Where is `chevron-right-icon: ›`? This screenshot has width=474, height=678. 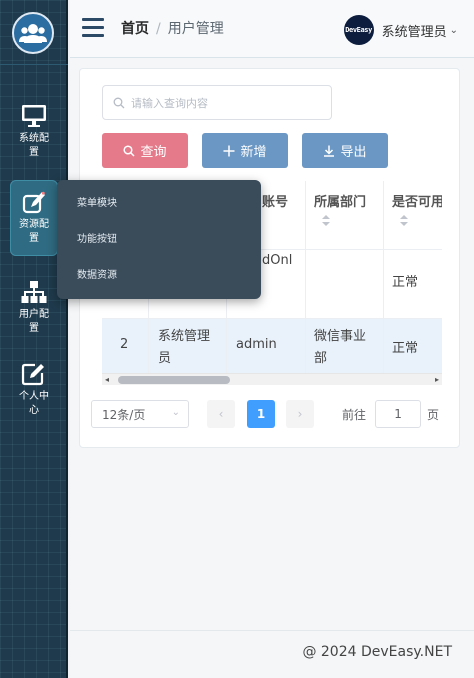
chevron-right-icon: › is located at coordinates (300, 414).